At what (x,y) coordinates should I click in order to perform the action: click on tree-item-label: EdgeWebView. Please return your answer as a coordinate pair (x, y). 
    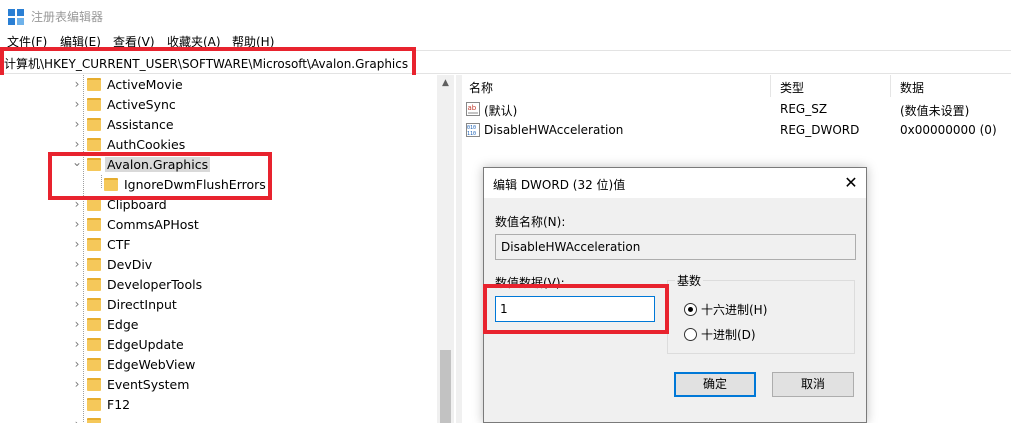
    Looking at the image, I should click on (151, 364).